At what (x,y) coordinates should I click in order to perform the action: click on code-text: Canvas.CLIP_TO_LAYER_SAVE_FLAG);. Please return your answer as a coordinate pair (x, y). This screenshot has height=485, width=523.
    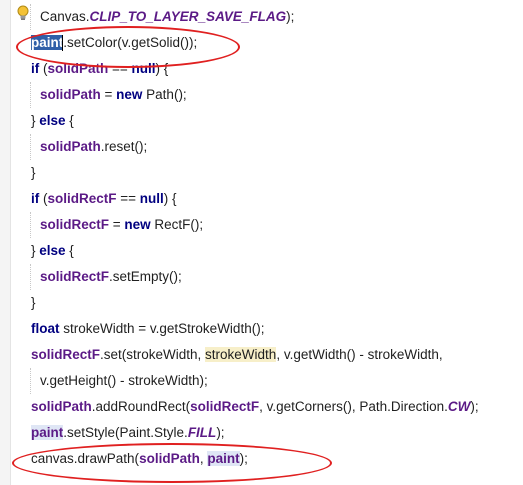
    Looking at the image, I should click on (167, 17).